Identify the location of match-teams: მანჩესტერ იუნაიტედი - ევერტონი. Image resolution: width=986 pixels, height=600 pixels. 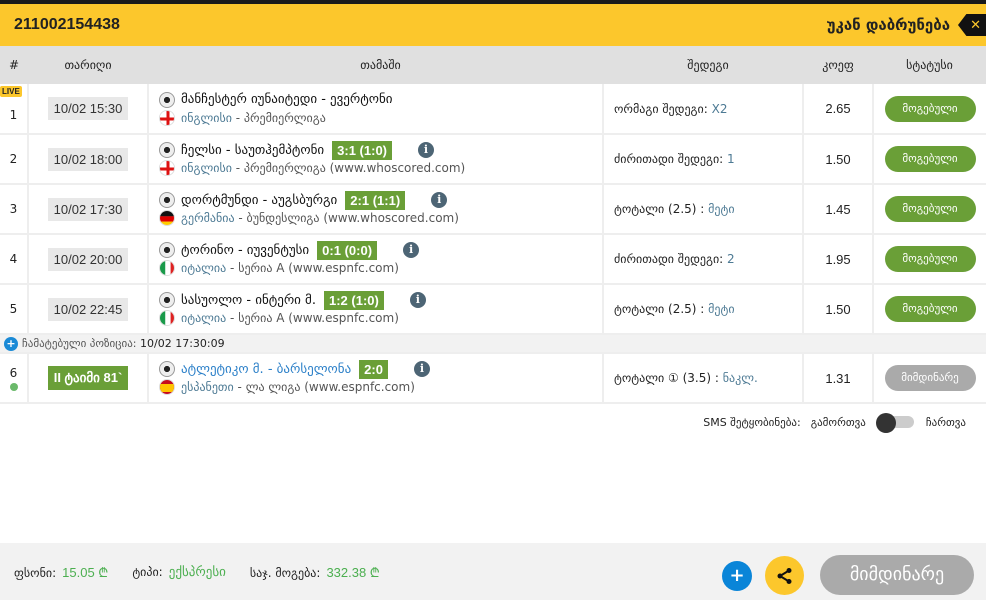
(287, 99).